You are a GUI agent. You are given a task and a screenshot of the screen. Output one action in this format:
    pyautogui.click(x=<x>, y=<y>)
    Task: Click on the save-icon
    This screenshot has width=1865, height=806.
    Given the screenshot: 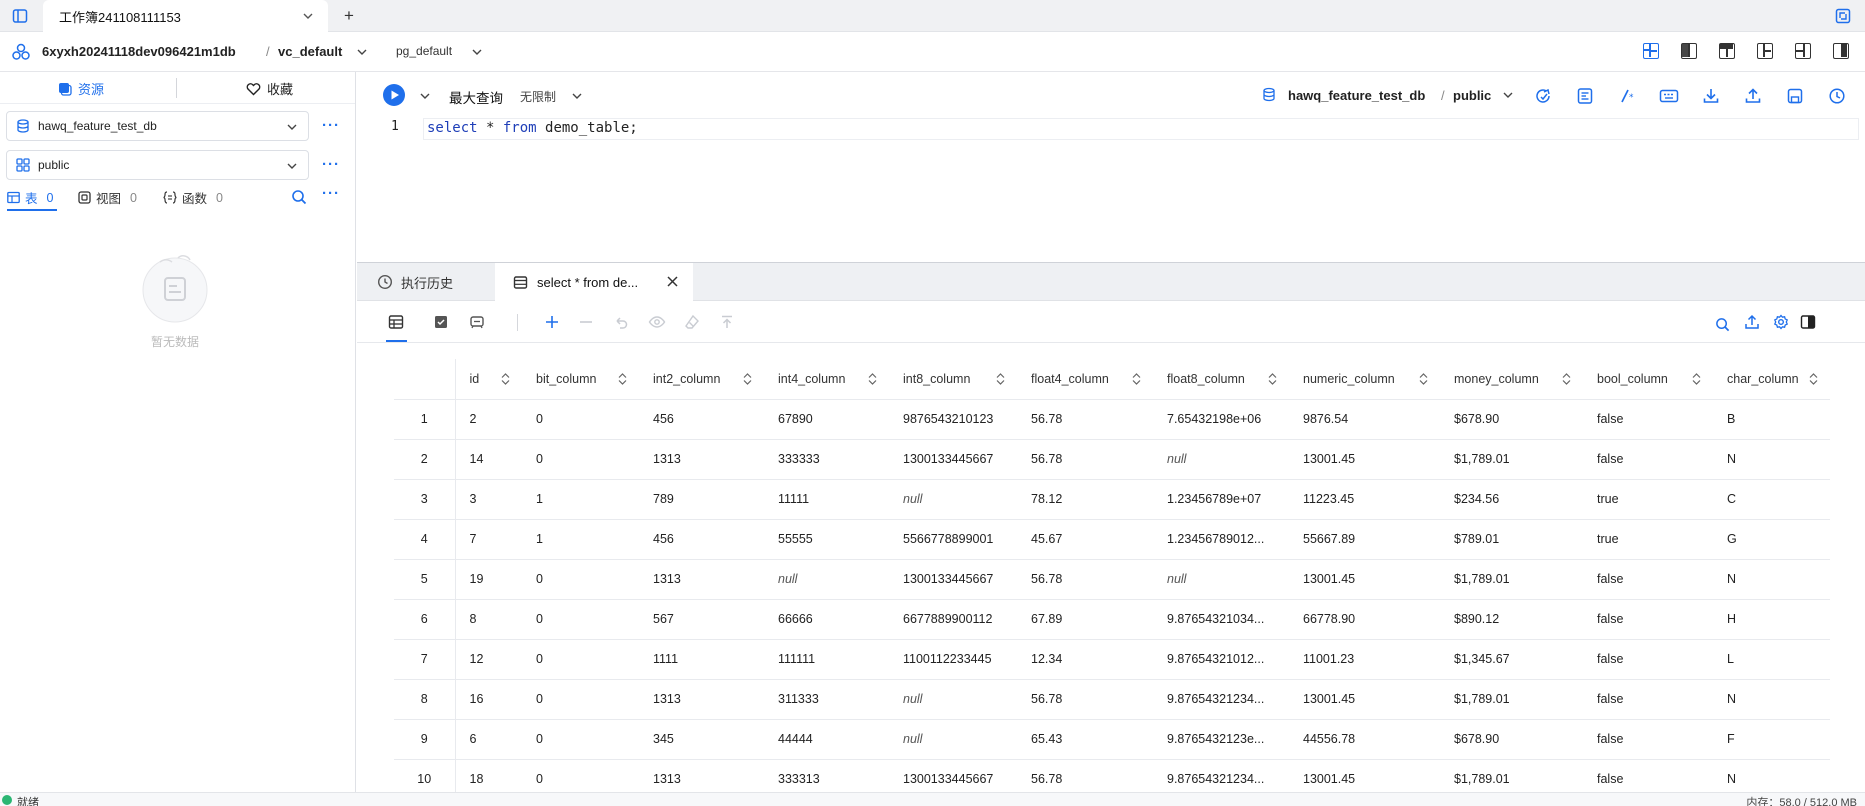 What is the action you would take?
    pyautogui.click(x=1795, y=96)
    